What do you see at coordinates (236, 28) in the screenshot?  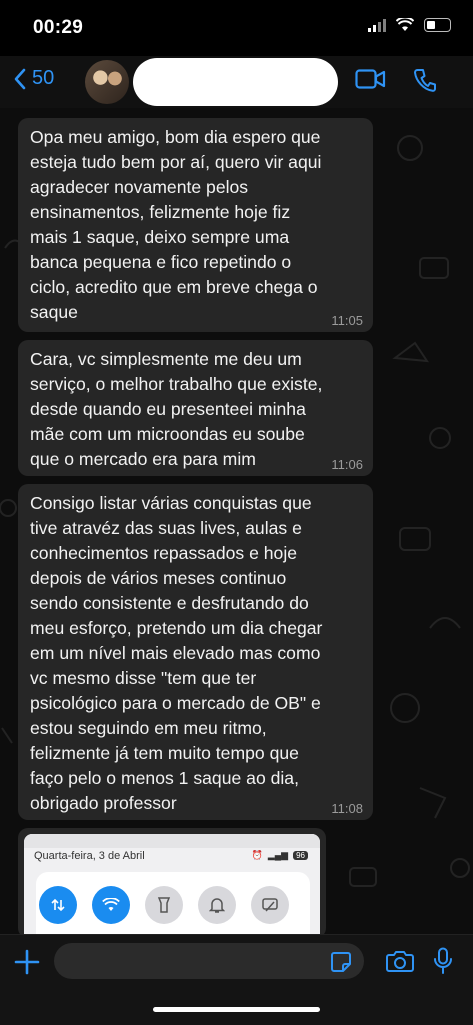 I see `status-bar: 00:29` at bounding box center [236, 28].